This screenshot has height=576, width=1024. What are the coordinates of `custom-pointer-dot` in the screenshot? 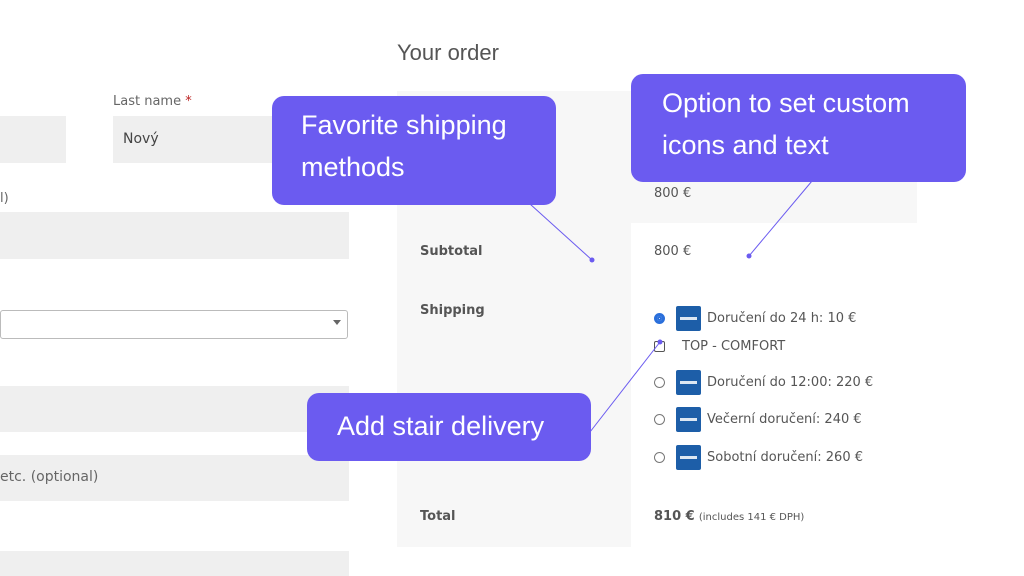 It's located at (749, 256).